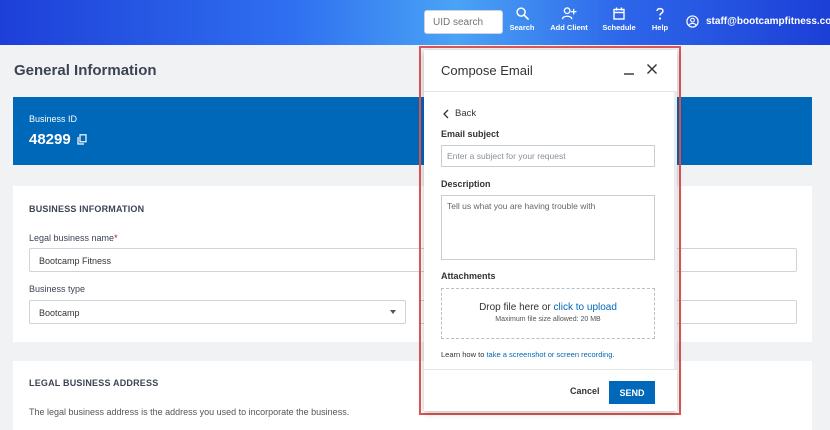  What do you see at coordinates (549, 354) in the screenshot?
I see `screenshot-help-link: take a screenshot or screen recording` at bounding box center [549, 354].